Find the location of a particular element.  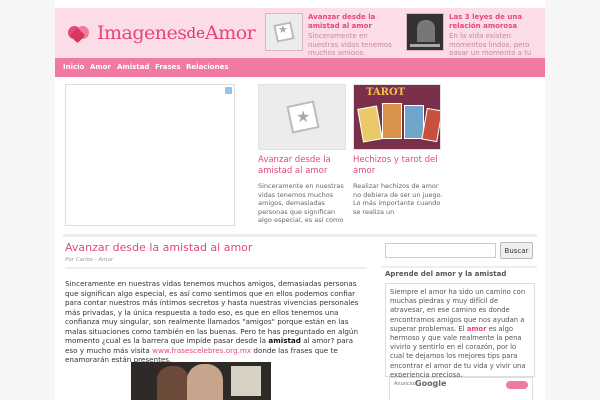

header-post-thumbnail: ★ is located at coordinates (284, 32).